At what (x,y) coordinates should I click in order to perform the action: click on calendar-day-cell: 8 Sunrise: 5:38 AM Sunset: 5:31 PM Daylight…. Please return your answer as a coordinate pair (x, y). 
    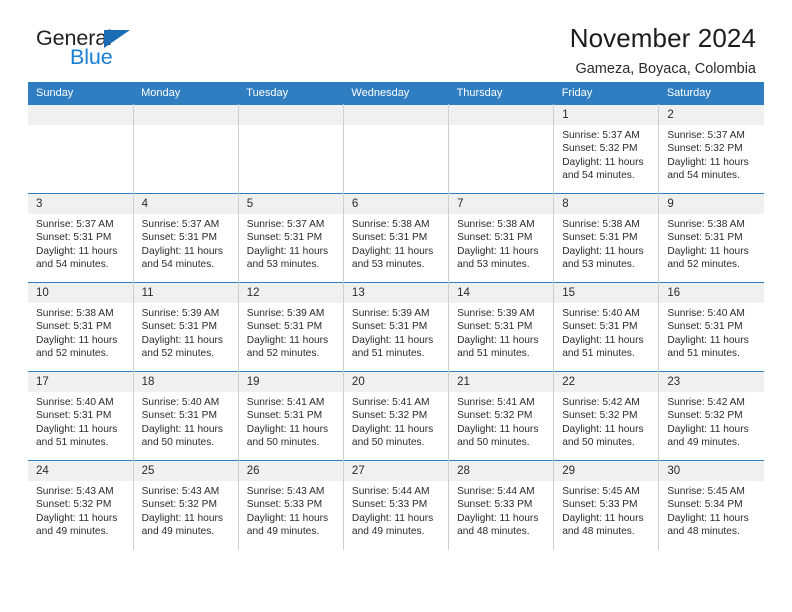
    Looking at the image, I should click on (606, 238).